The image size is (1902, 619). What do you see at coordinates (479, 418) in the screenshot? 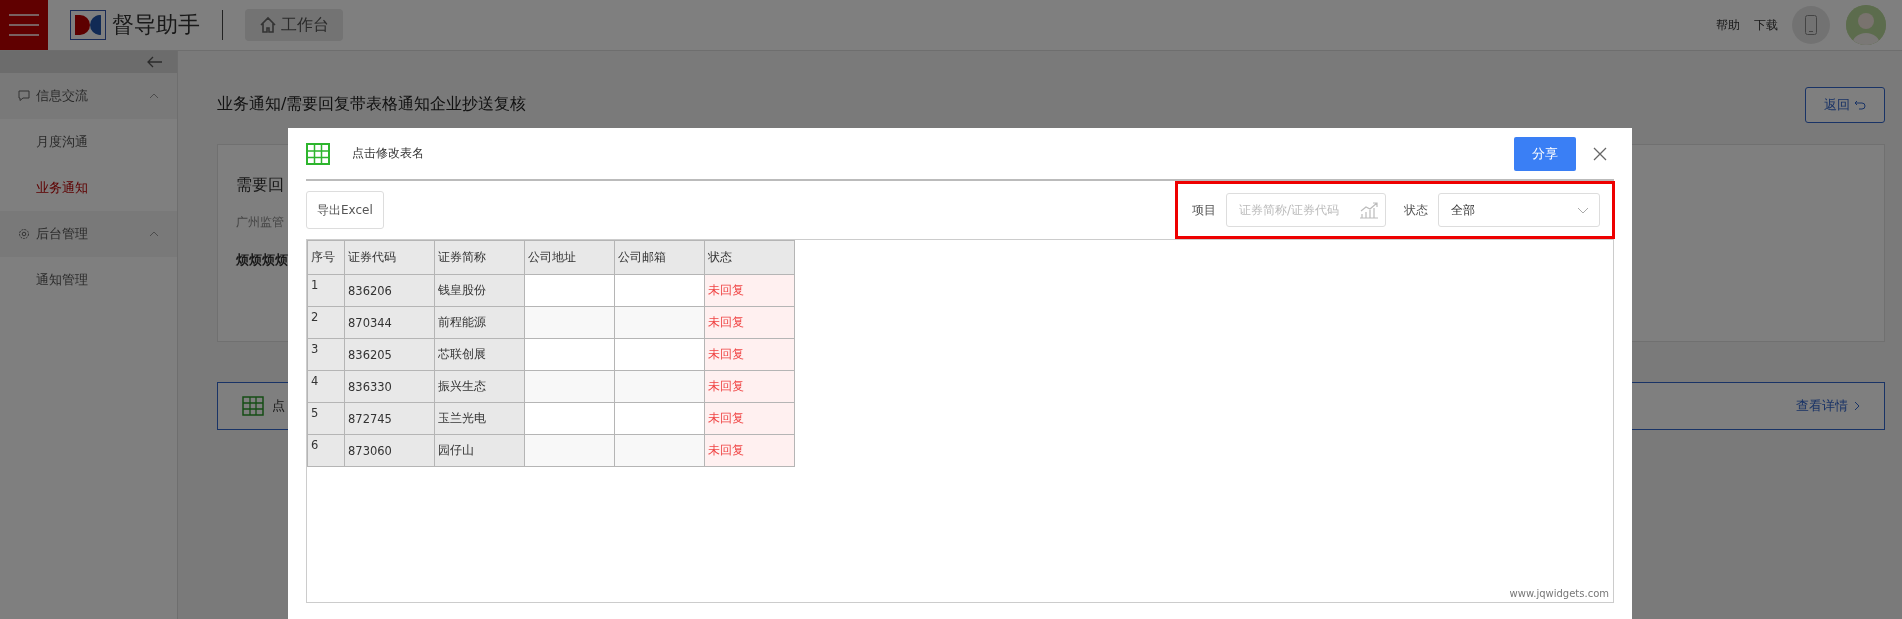
I see `table-cell: 玉兰光电` at bounding box center [479, 418].